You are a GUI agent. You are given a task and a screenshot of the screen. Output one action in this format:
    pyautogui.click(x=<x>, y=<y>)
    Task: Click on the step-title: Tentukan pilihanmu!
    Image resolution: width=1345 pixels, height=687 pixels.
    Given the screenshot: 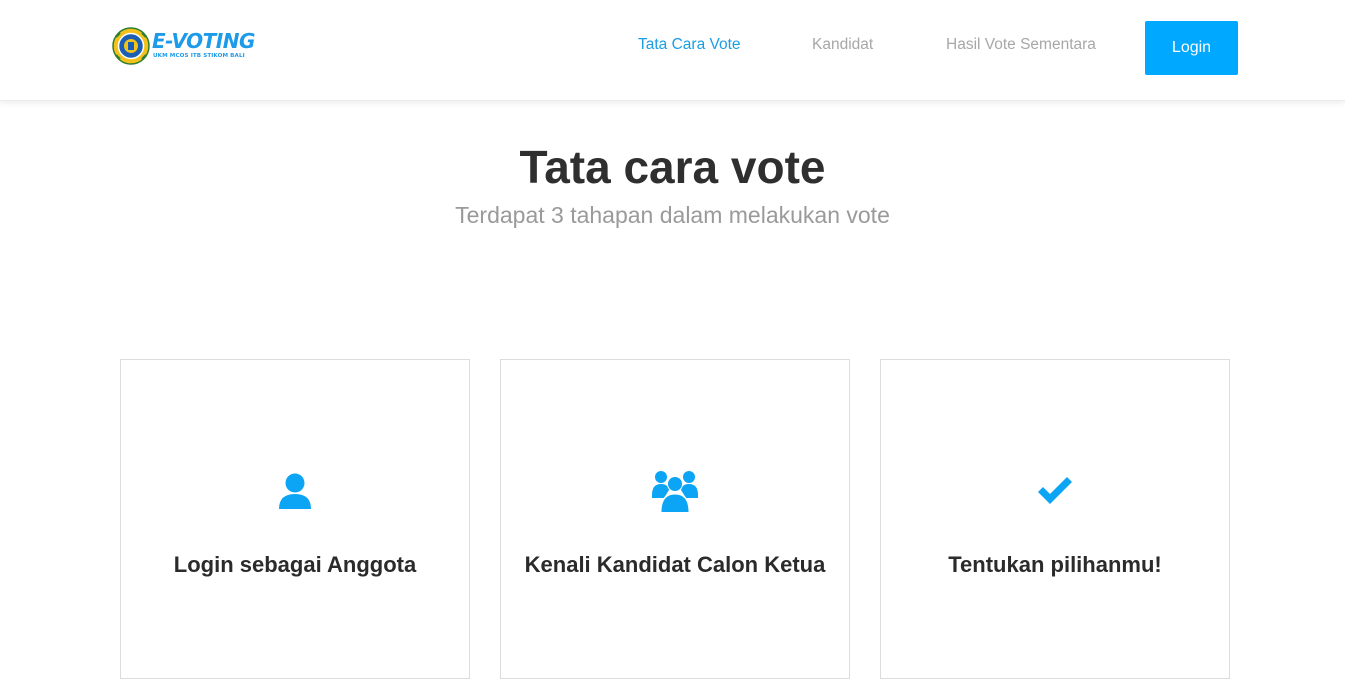 What is the action you would take?
    pyautogui.click(x=1055, y=564)
    